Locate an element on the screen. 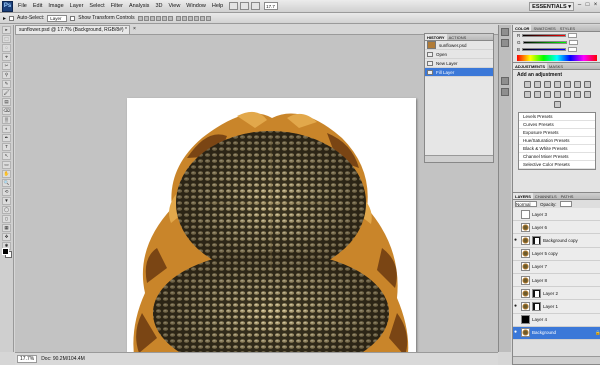 Image resolution: width=600 pixels, height=365 pixels. tool-icon: ⟲ is located at coordinates (6, 192).